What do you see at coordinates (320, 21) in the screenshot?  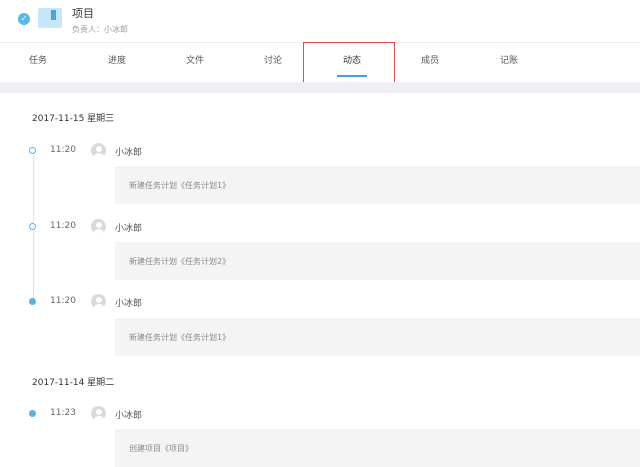 I see `project-header: ✓ 项目 负责人：小冰郎` at bounding box center [320, 21].